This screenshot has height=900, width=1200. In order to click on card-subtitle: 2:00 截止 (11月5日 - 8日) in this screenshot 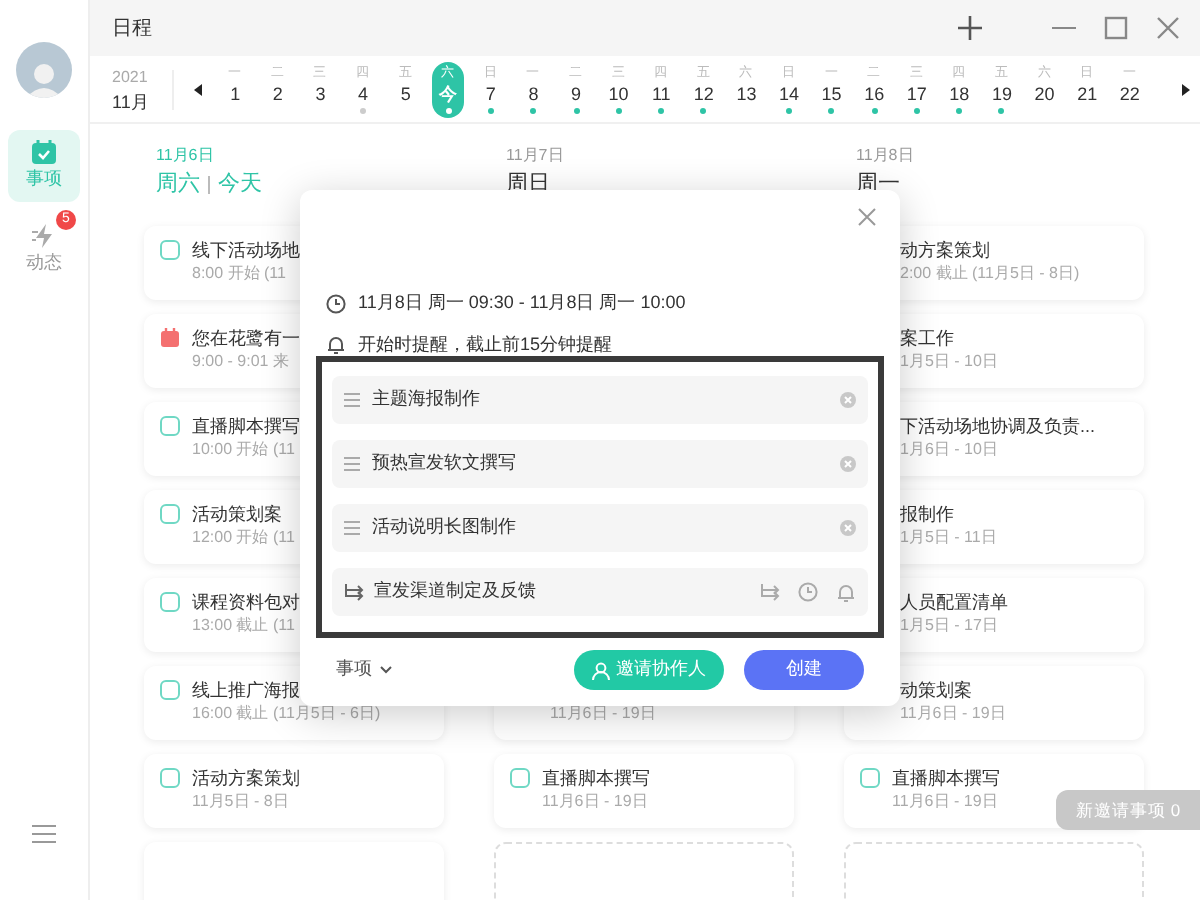, I will do `click(990, 274)`.